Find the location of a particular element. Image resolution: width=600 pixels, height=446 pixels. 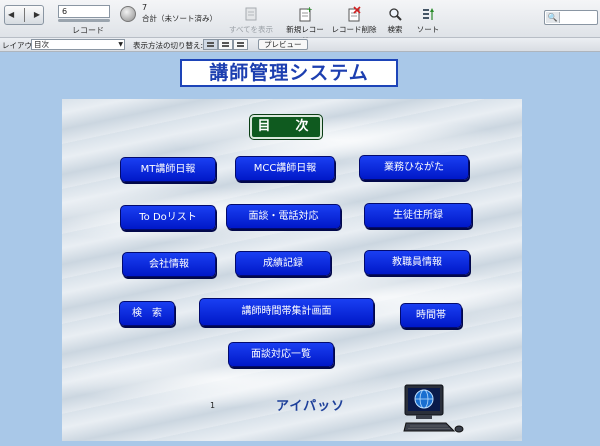

interview-phone-button: 面談・電話対応 is located at coordinates (283, 216).